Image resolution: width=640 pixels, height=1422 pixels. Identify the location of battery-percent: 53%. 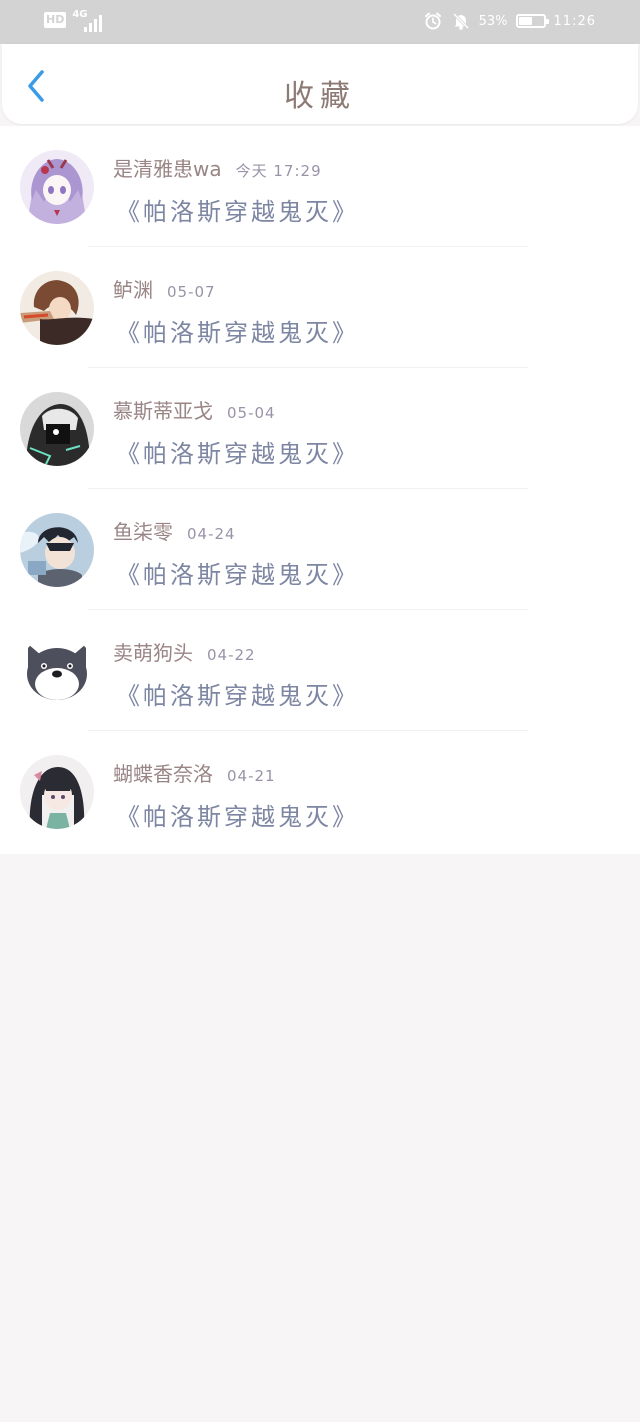
(493, 21).